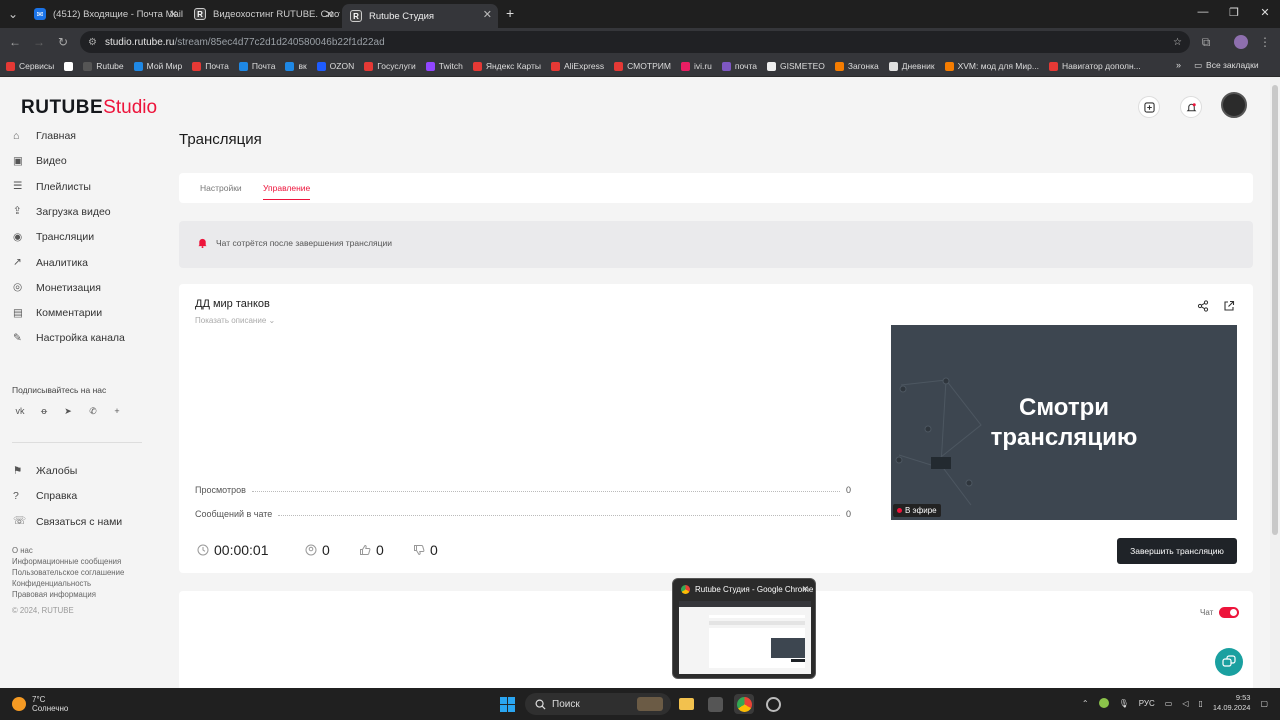 The image size is (1280, 720). What do you see at coordinates (103, 66) in the screenshot?
I see `bookmark-item: Rutube` at bounding box center [103, 66].